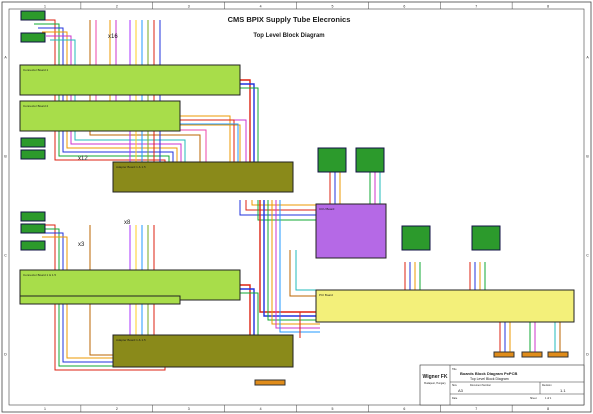  What do you see at coordinates (326, 295) in the screenshot?
I see `pci-board-label: PCI Board` at bounding box center [326, 295].